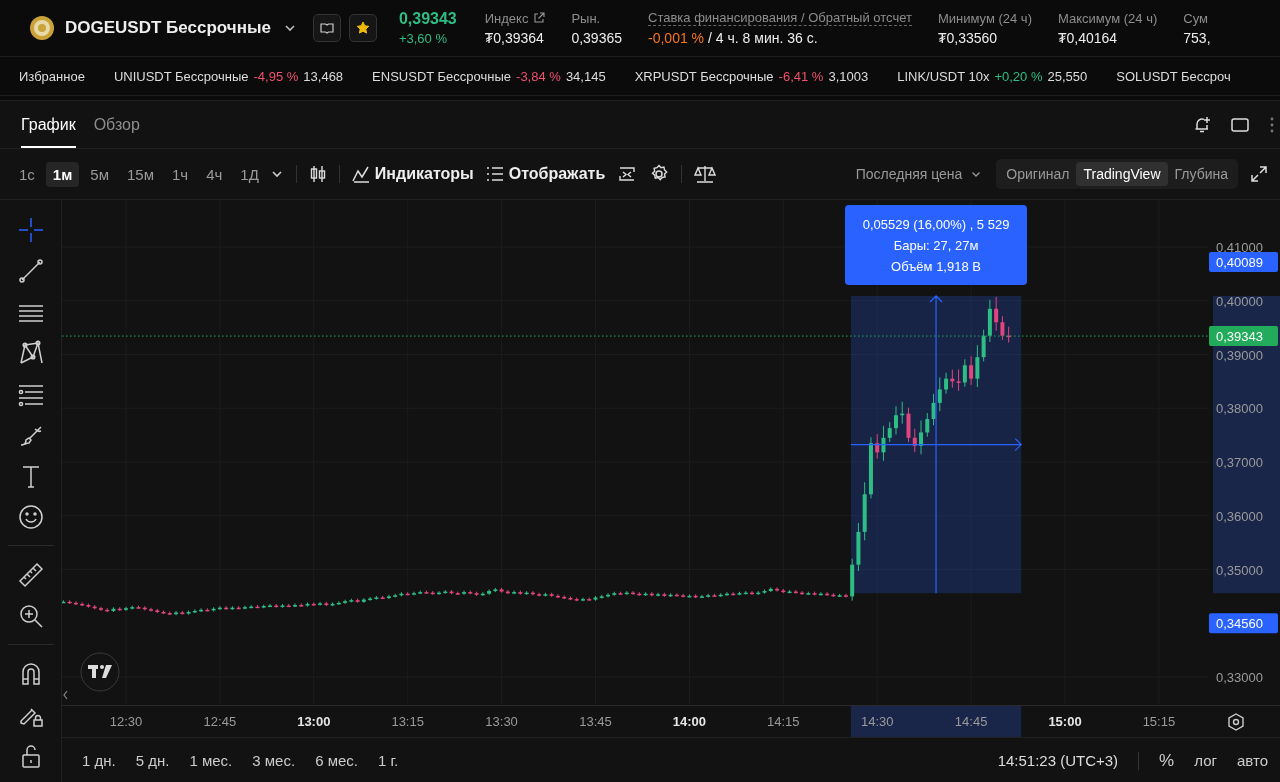 The image size is (1280, 782). What do you see at coordinates (1205, 760) in the screenshot?
I see `log-button: лог` at bounding box center [1205, 760].